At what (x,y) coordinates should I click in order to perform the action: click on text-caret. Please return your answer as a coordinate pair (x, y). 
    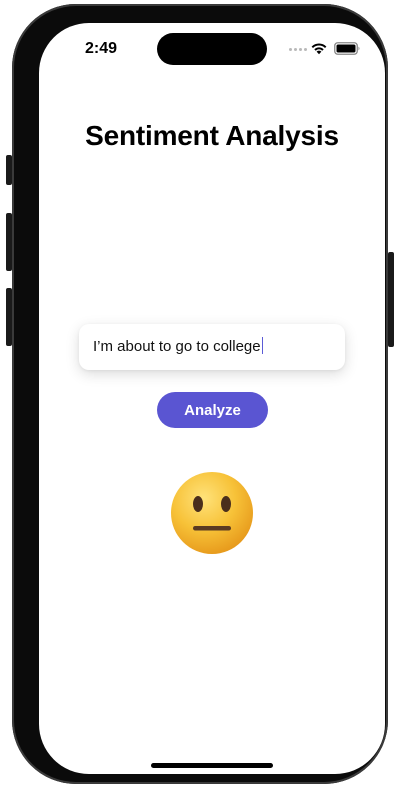
    Looking at the image, I should click on (262, 345).